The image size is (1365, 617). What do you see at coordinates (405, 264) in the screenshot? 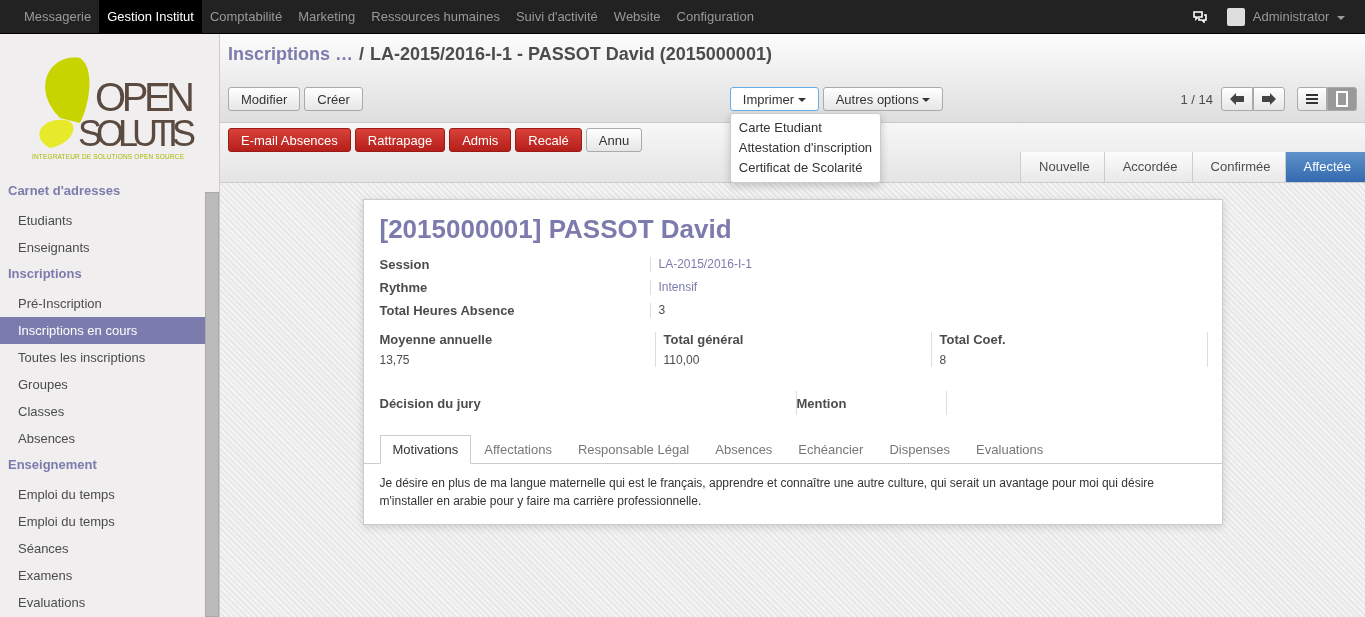
I see `field-label: Session` at bounding box center [405, 264].